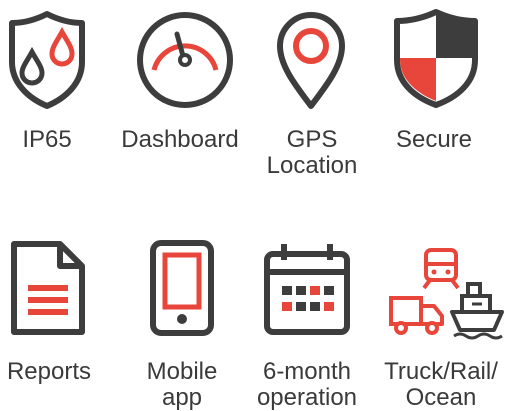  What do you see at coordinates (185, 60) in the screenshot?
I see `speedometer-icon` at bounding box center [185, 60].